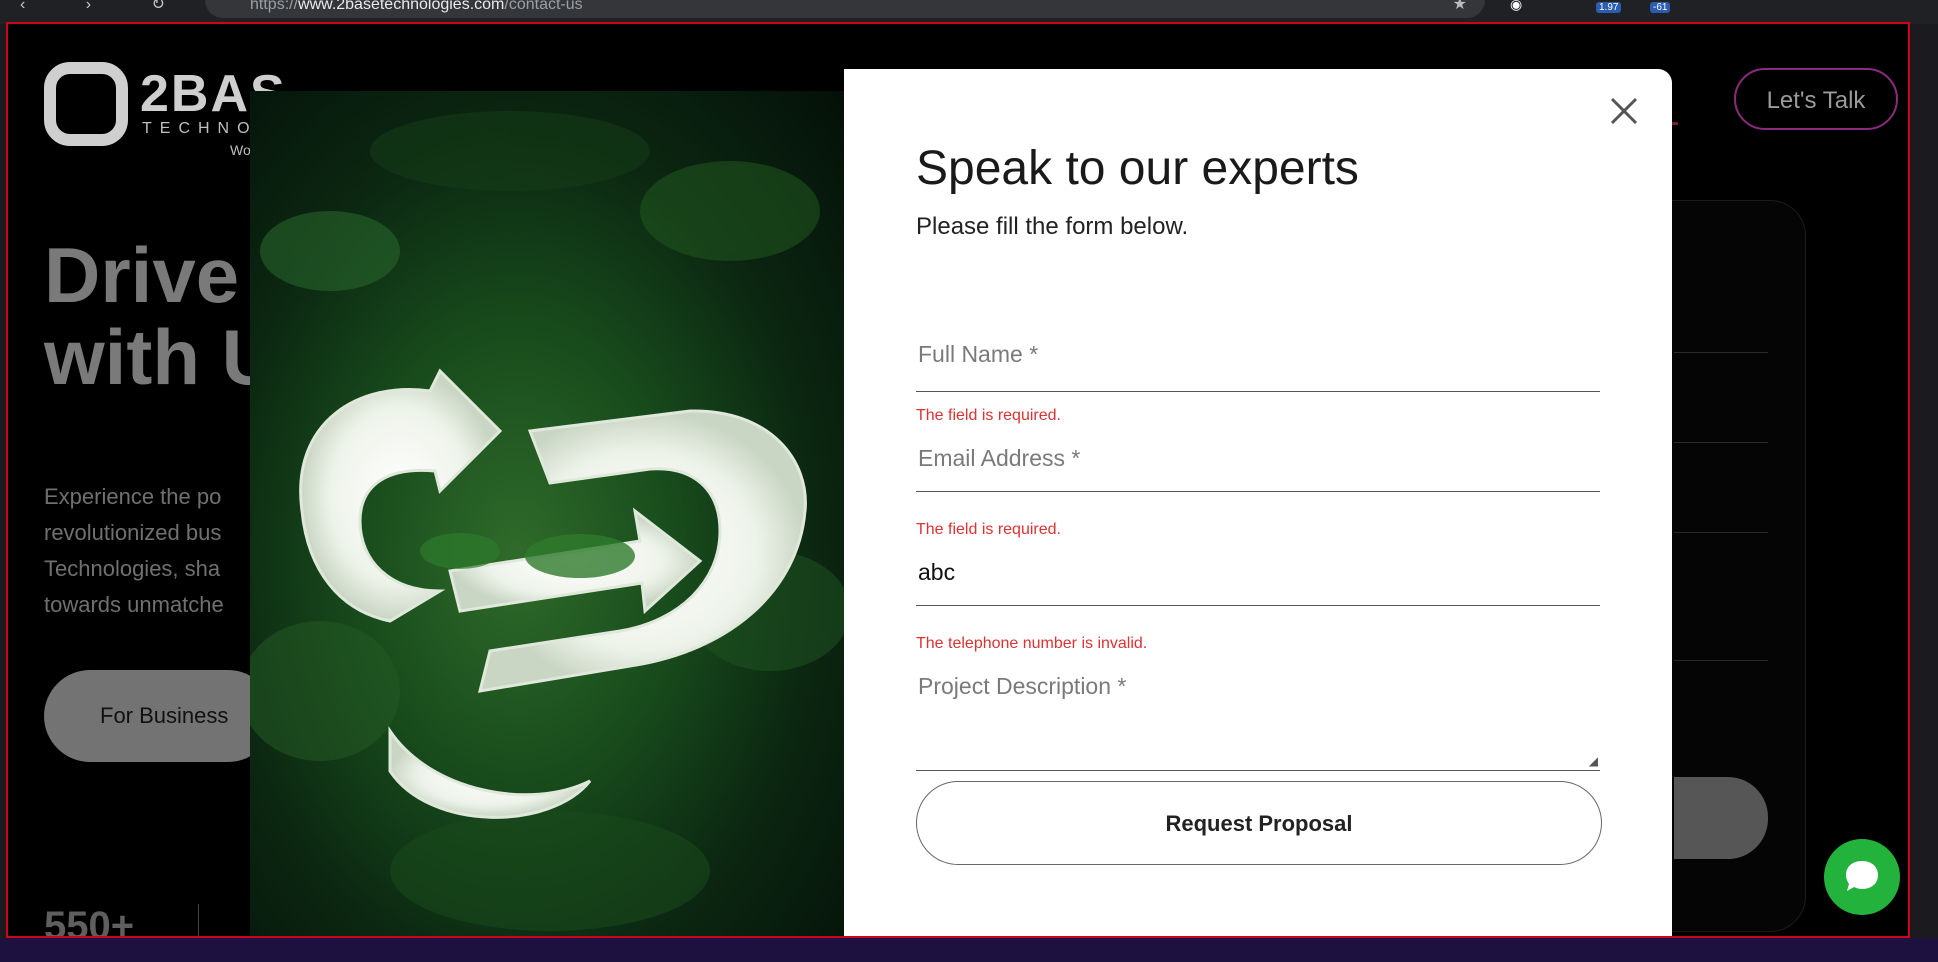  Describe the element at coordinates (1258, 574) in the screenshot. I see `phone-field: abc` at that location.